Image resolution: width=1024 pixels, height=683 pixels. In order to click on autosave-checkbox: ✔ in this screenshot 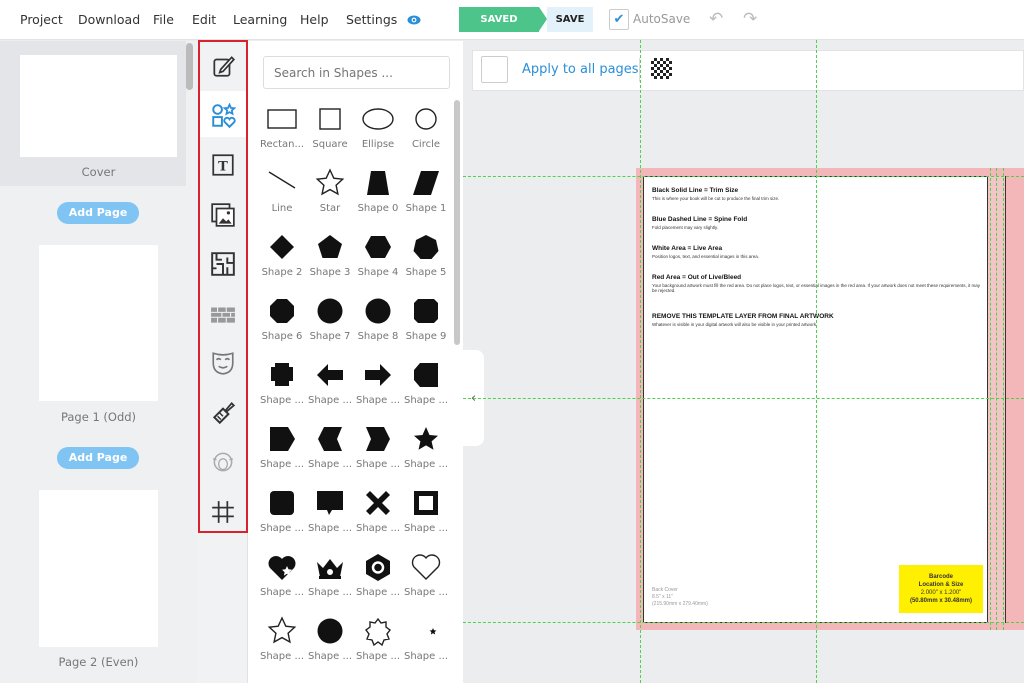, I will do `click(619, 19)`.